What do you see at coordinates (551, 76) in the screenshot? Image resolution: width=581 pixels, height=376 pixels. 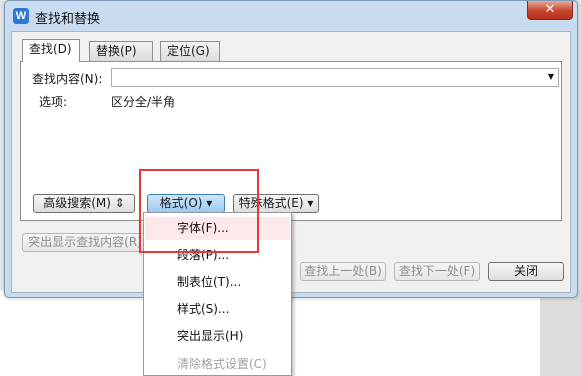 I see `dropdown-arrow-icon: ▼` at bounding box center [551, 76].